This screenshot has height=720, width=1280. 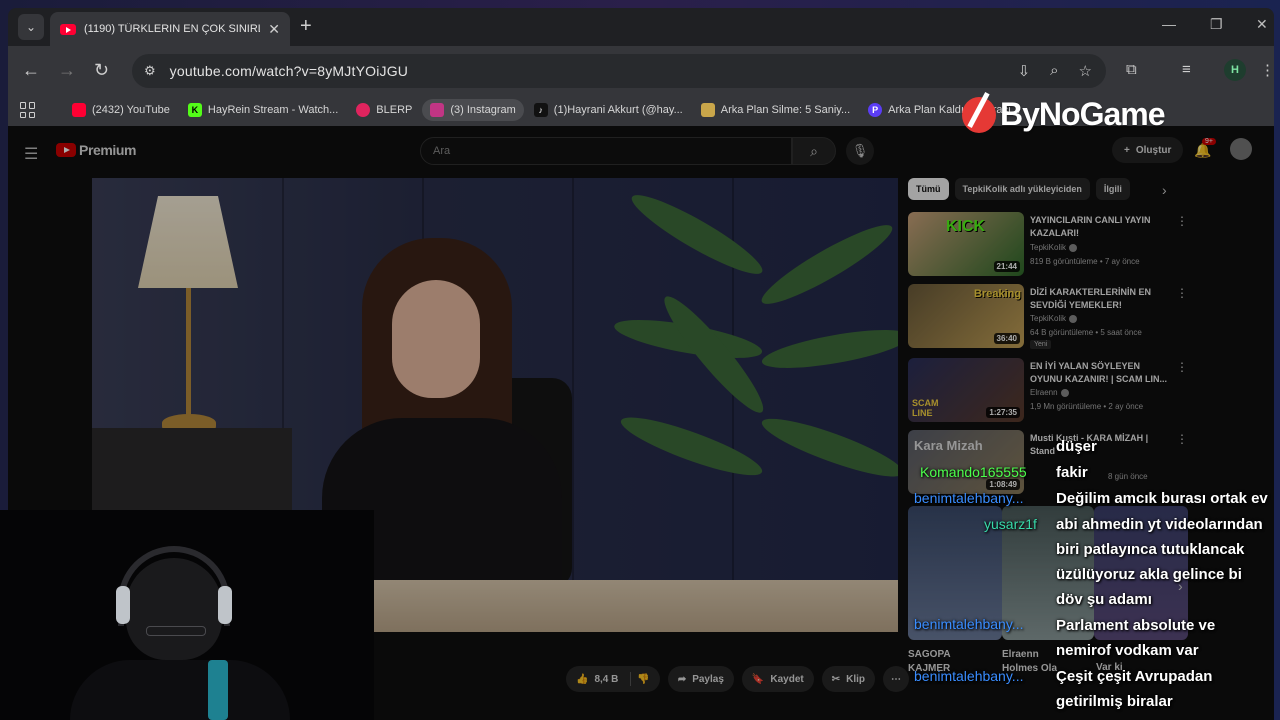 I want to click on video-meta: 819 B görüntüleme • 7 ay önce, so click(x=1085, y=261).